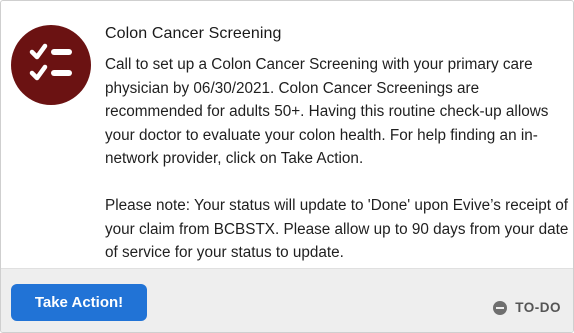 This screenshot has height=333, width=574. What do you see at coordinates (79, 302) in the screenshot?
I see `take-action-button: Take Action!` at bounding box center [79, 302].